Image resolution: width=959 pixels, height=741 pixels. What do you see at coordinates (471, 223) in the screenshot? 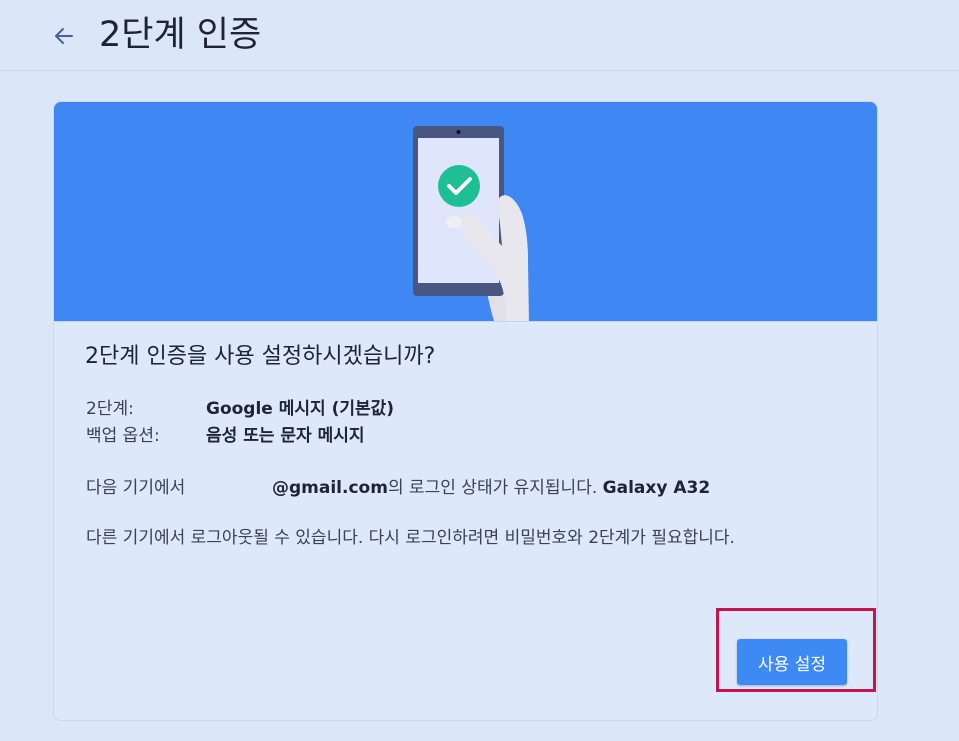
I see `phone-check-illustration` at bounding box center [471, 223].